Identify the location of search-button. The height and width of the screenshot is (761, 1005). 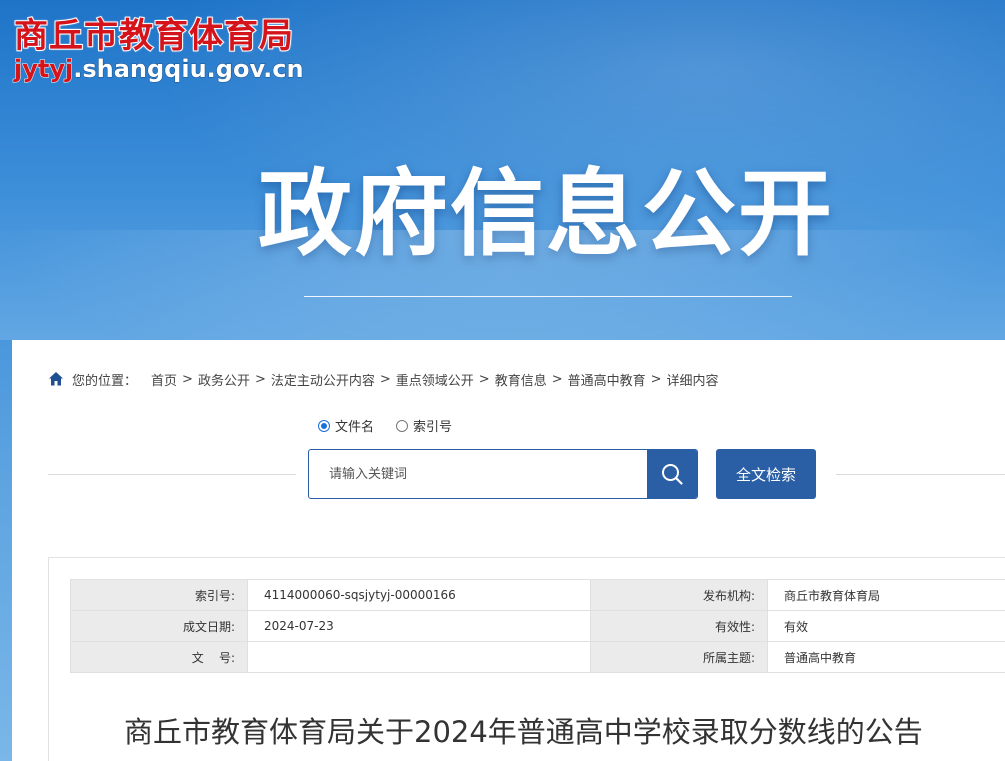
(672, 474).